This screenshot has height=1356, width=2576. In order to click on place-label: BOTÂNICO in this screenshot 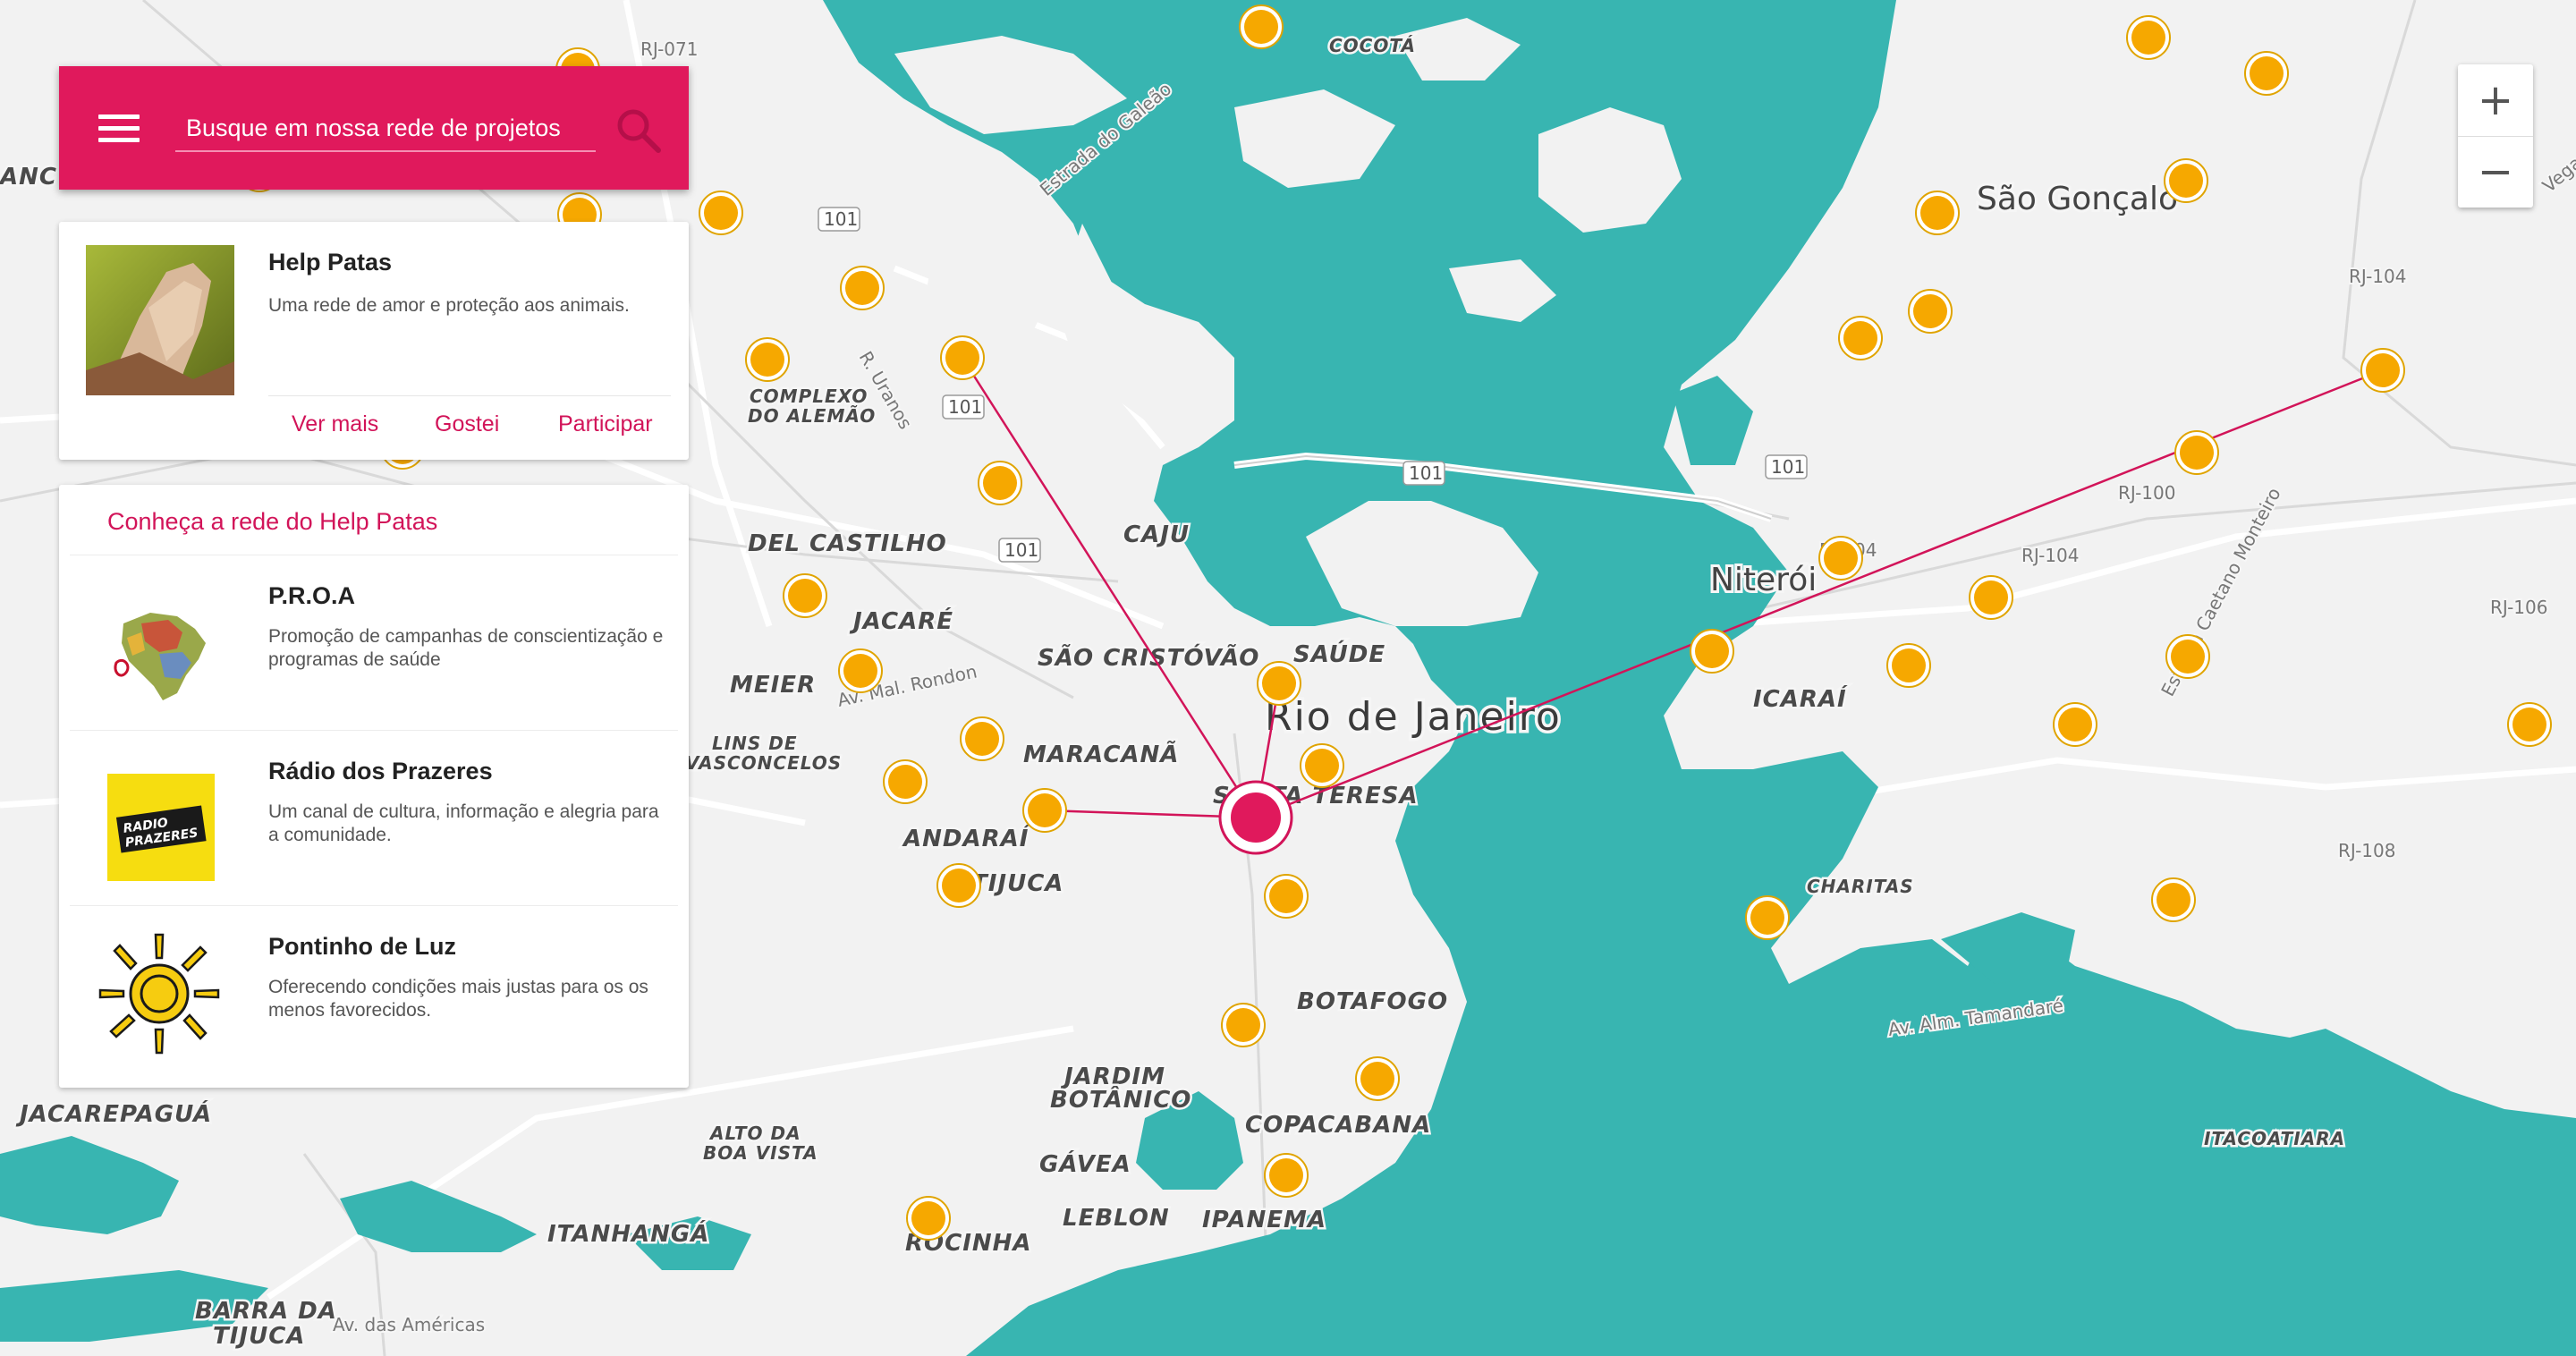, I will do `click(1120, 1099)`.